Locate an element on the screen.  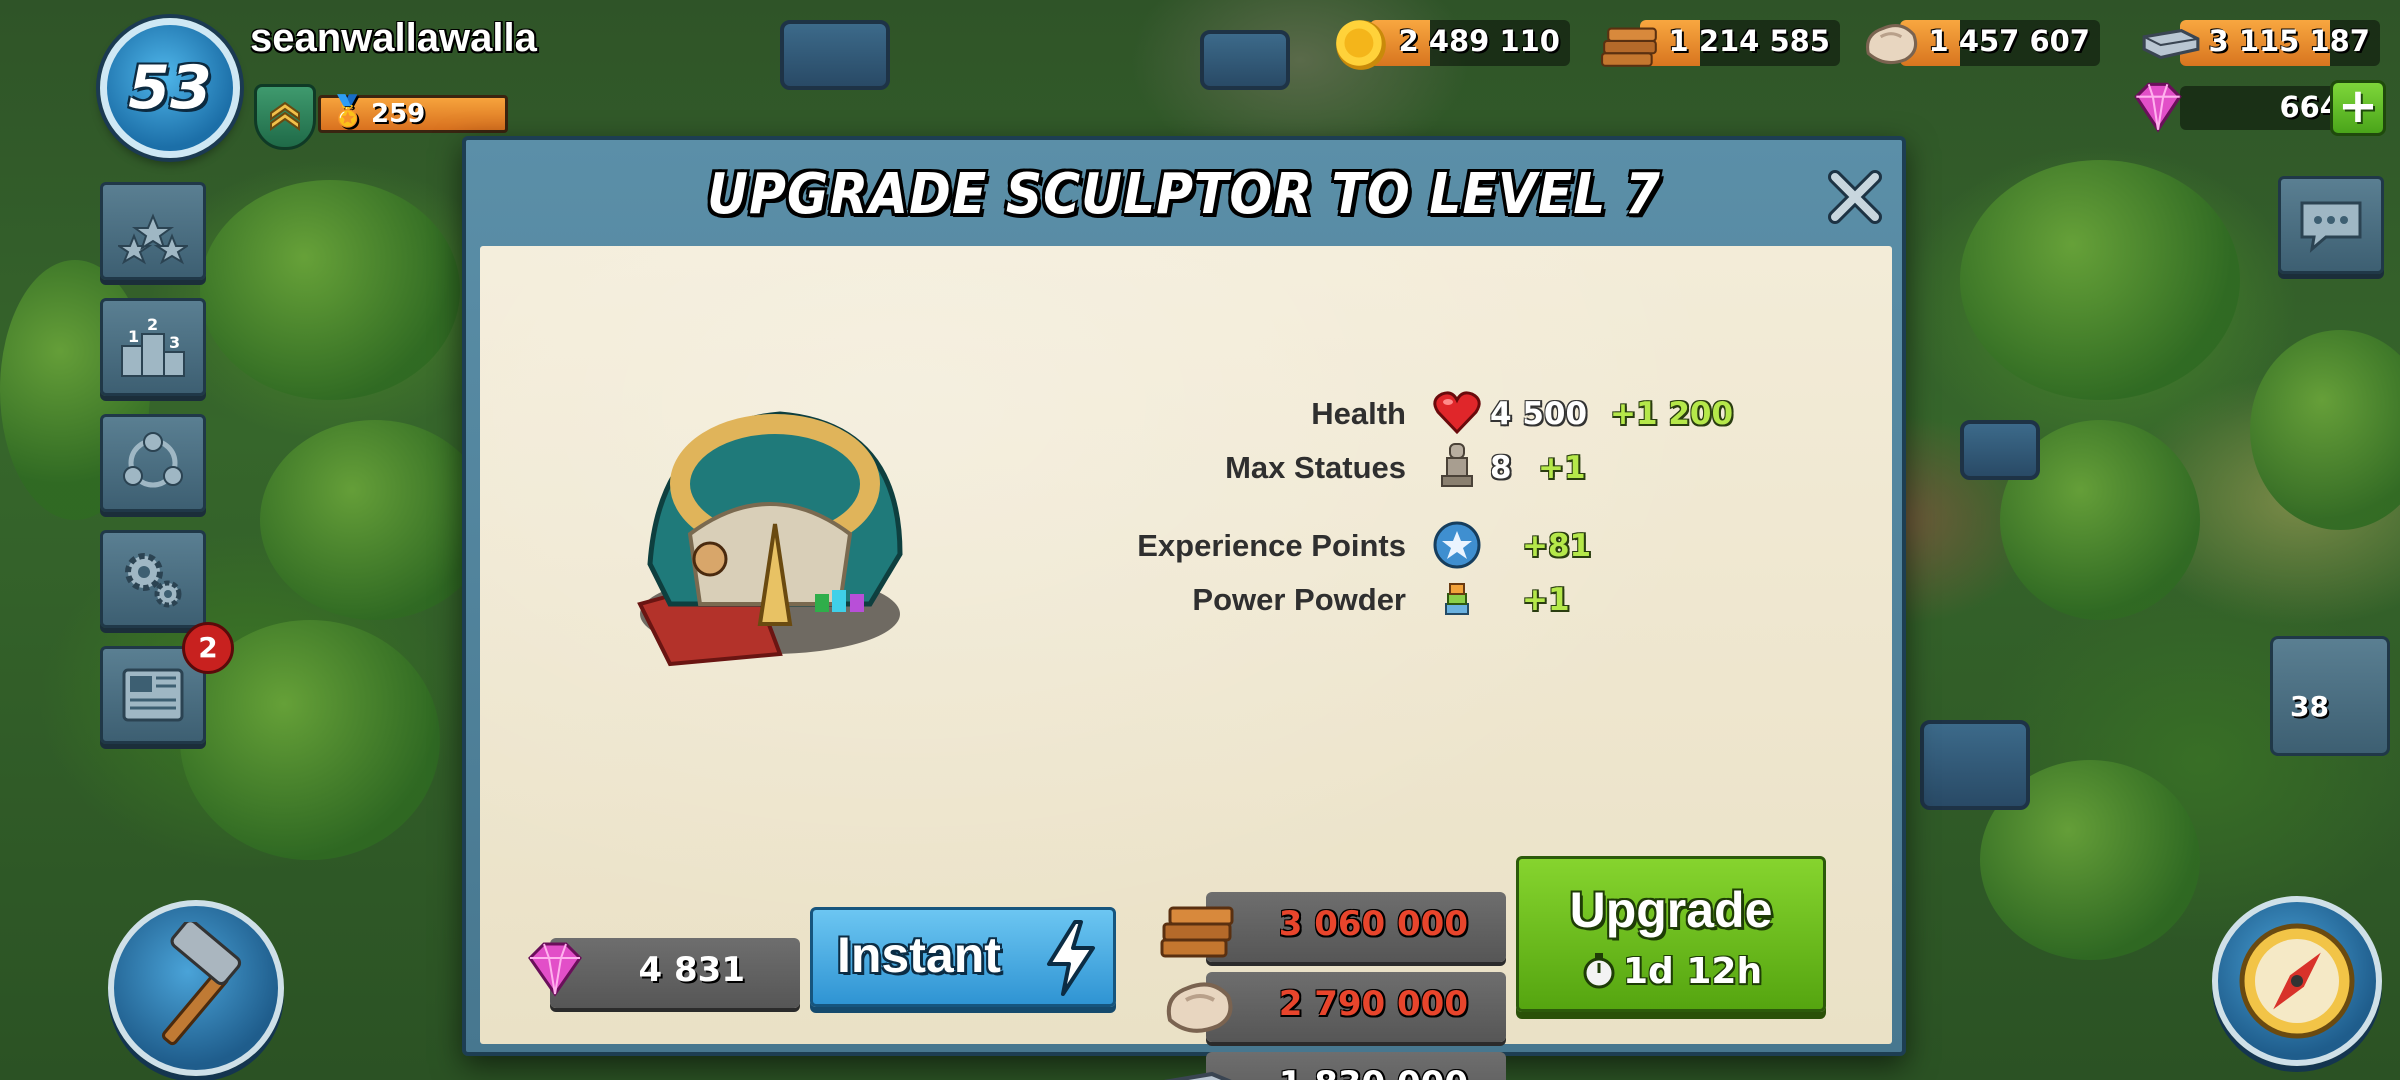
task-force-button is located at coordinates (153, 463).